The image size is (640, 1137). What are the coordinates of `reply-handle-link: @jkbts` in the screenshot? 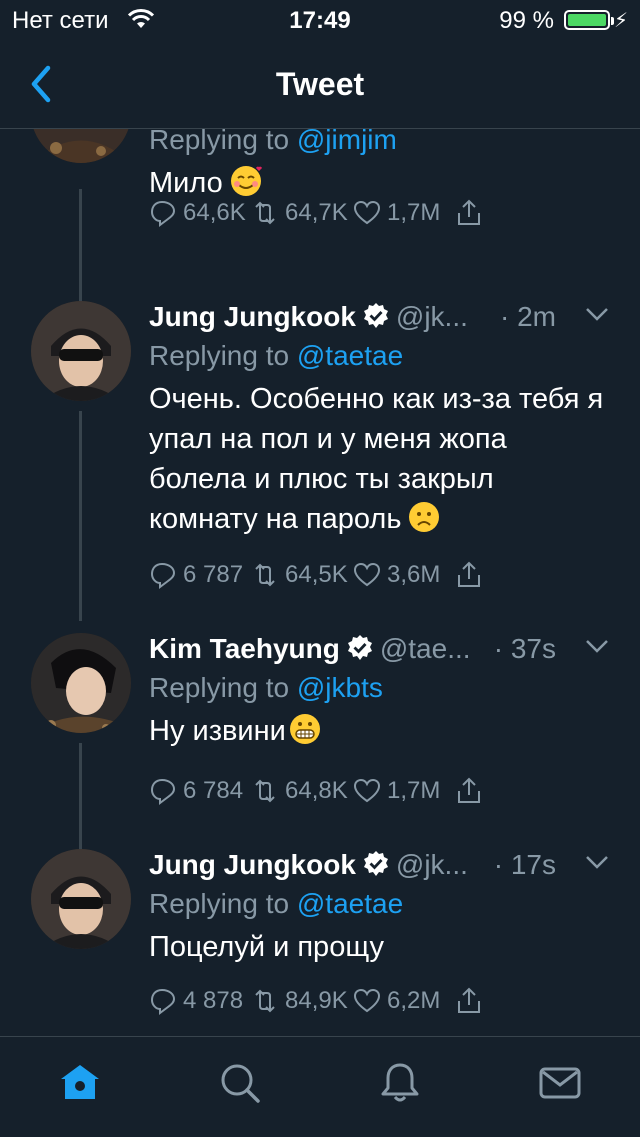 It's located at (340, 687).